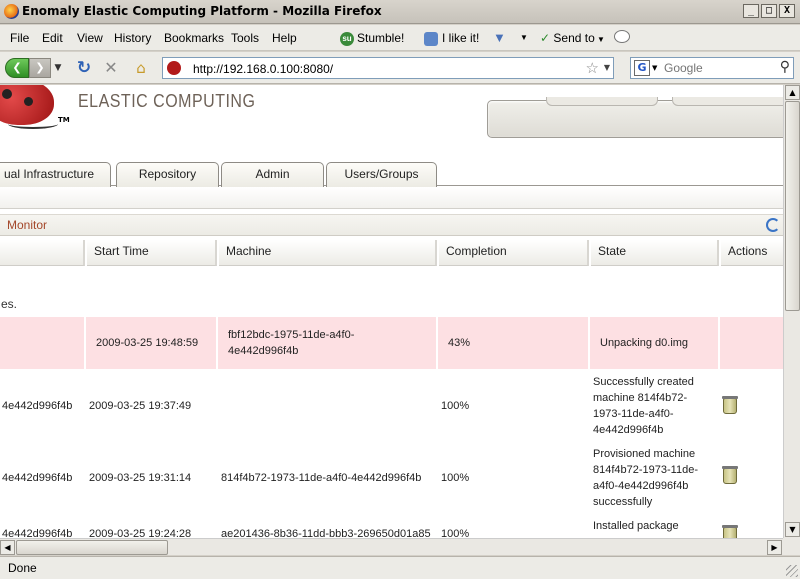 This screenshot has width=800, height=579. What do you see at coordinates (752, 253) in the screenshot?
I see `column-header-actions: Actions` at bounding box center [752, 253].